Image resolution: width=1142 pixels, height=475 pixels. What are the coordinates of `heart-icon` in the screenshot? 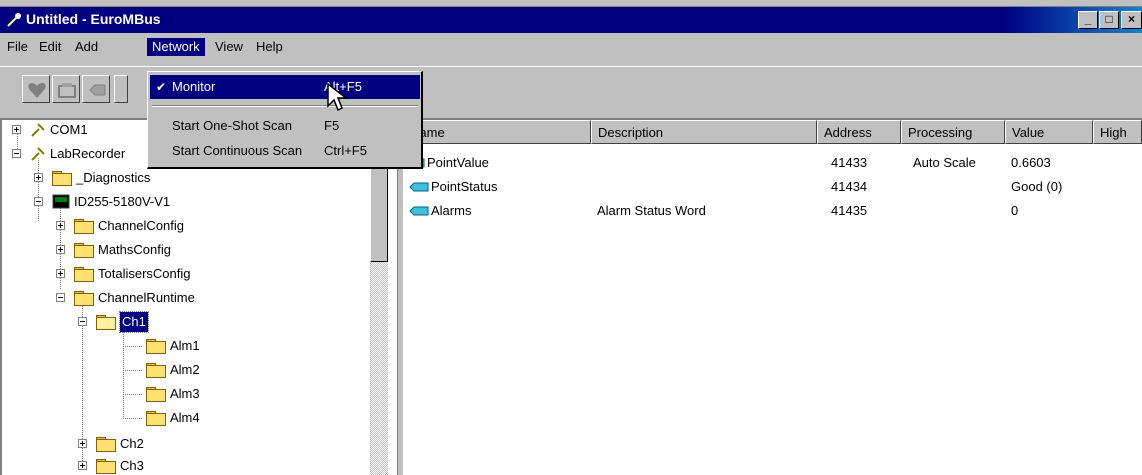 It's located at (37, 90).